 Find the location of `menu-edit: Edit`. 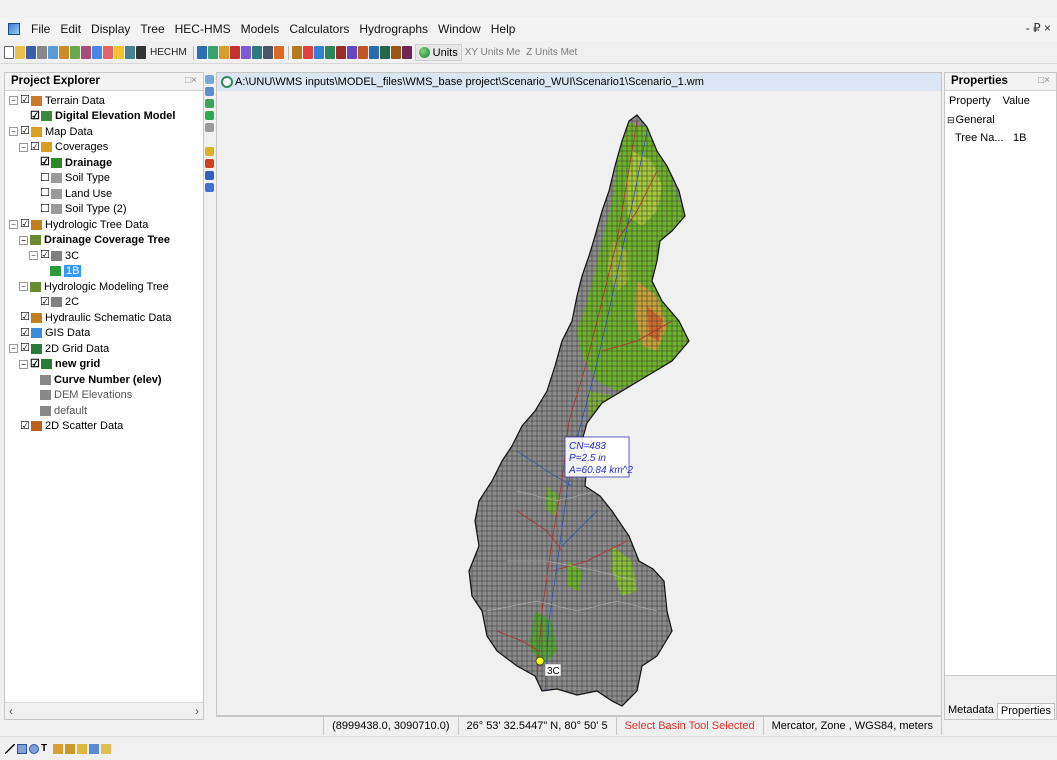

menu-edit: Edit is located at coordinates (70, 29).